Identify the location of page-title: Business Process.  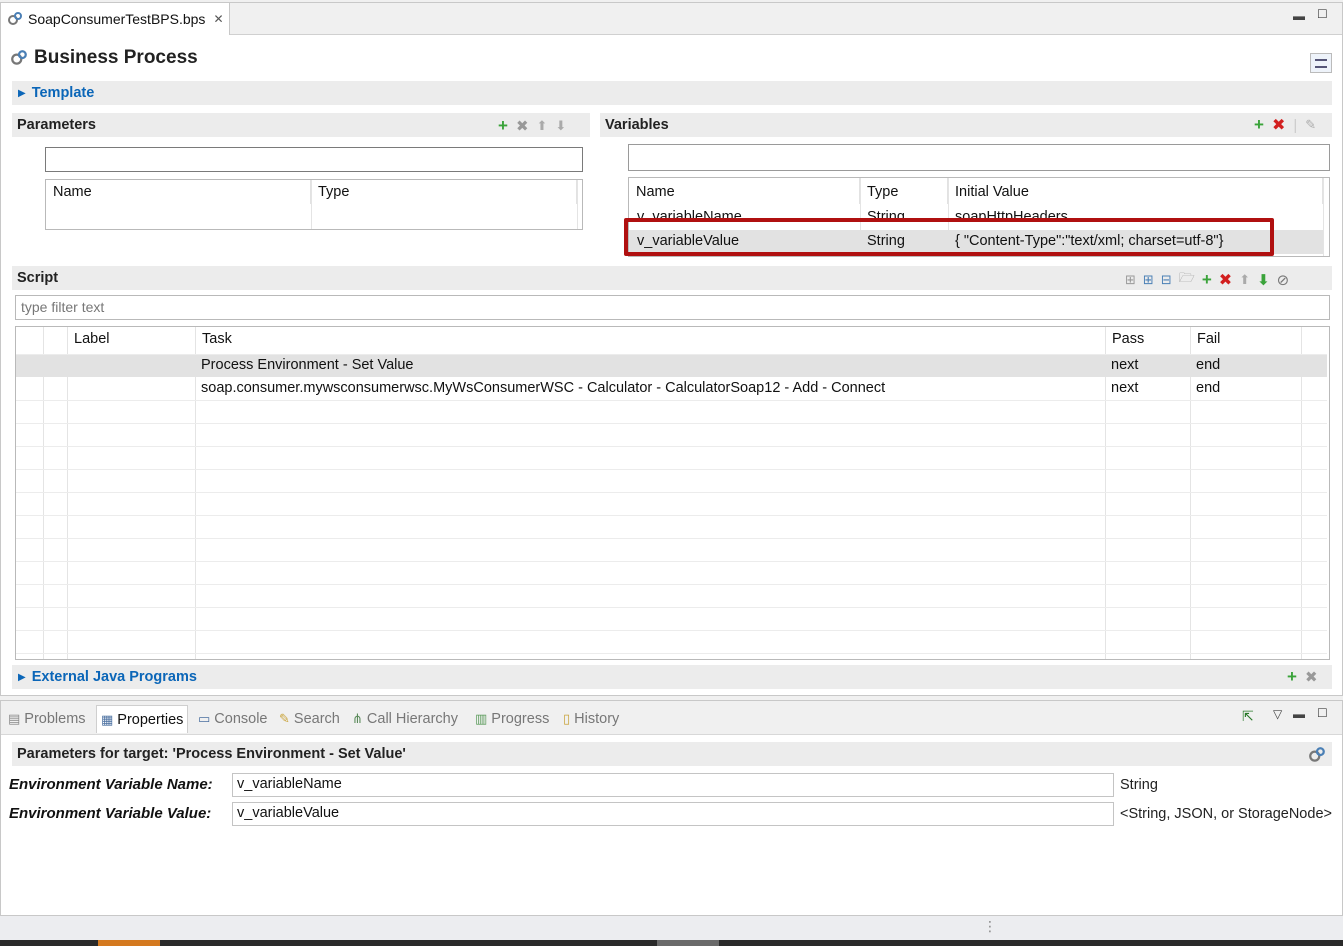
(104, 58).